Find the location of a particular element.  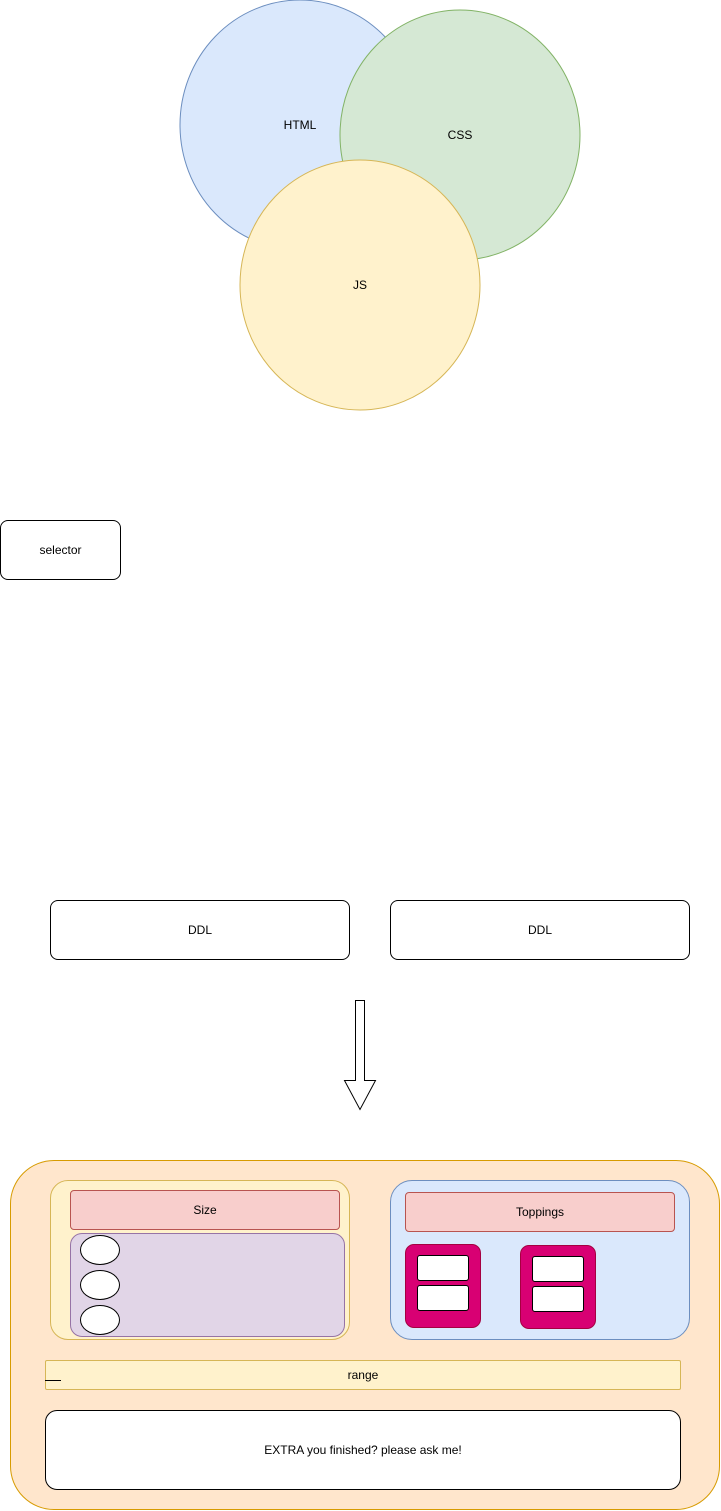

js-label: JS is located at coordinates (360, 285).